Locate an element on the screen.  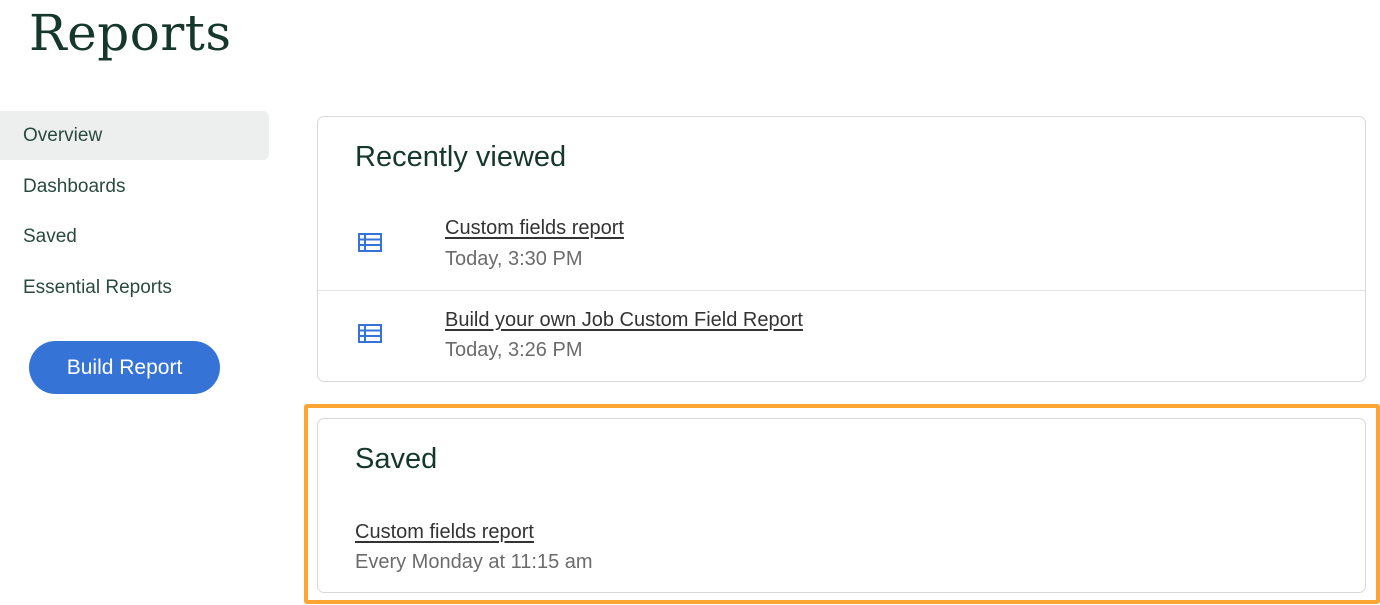
sidebar-item-essential-reports: Essential Reports is located at coordinates (134, 287).